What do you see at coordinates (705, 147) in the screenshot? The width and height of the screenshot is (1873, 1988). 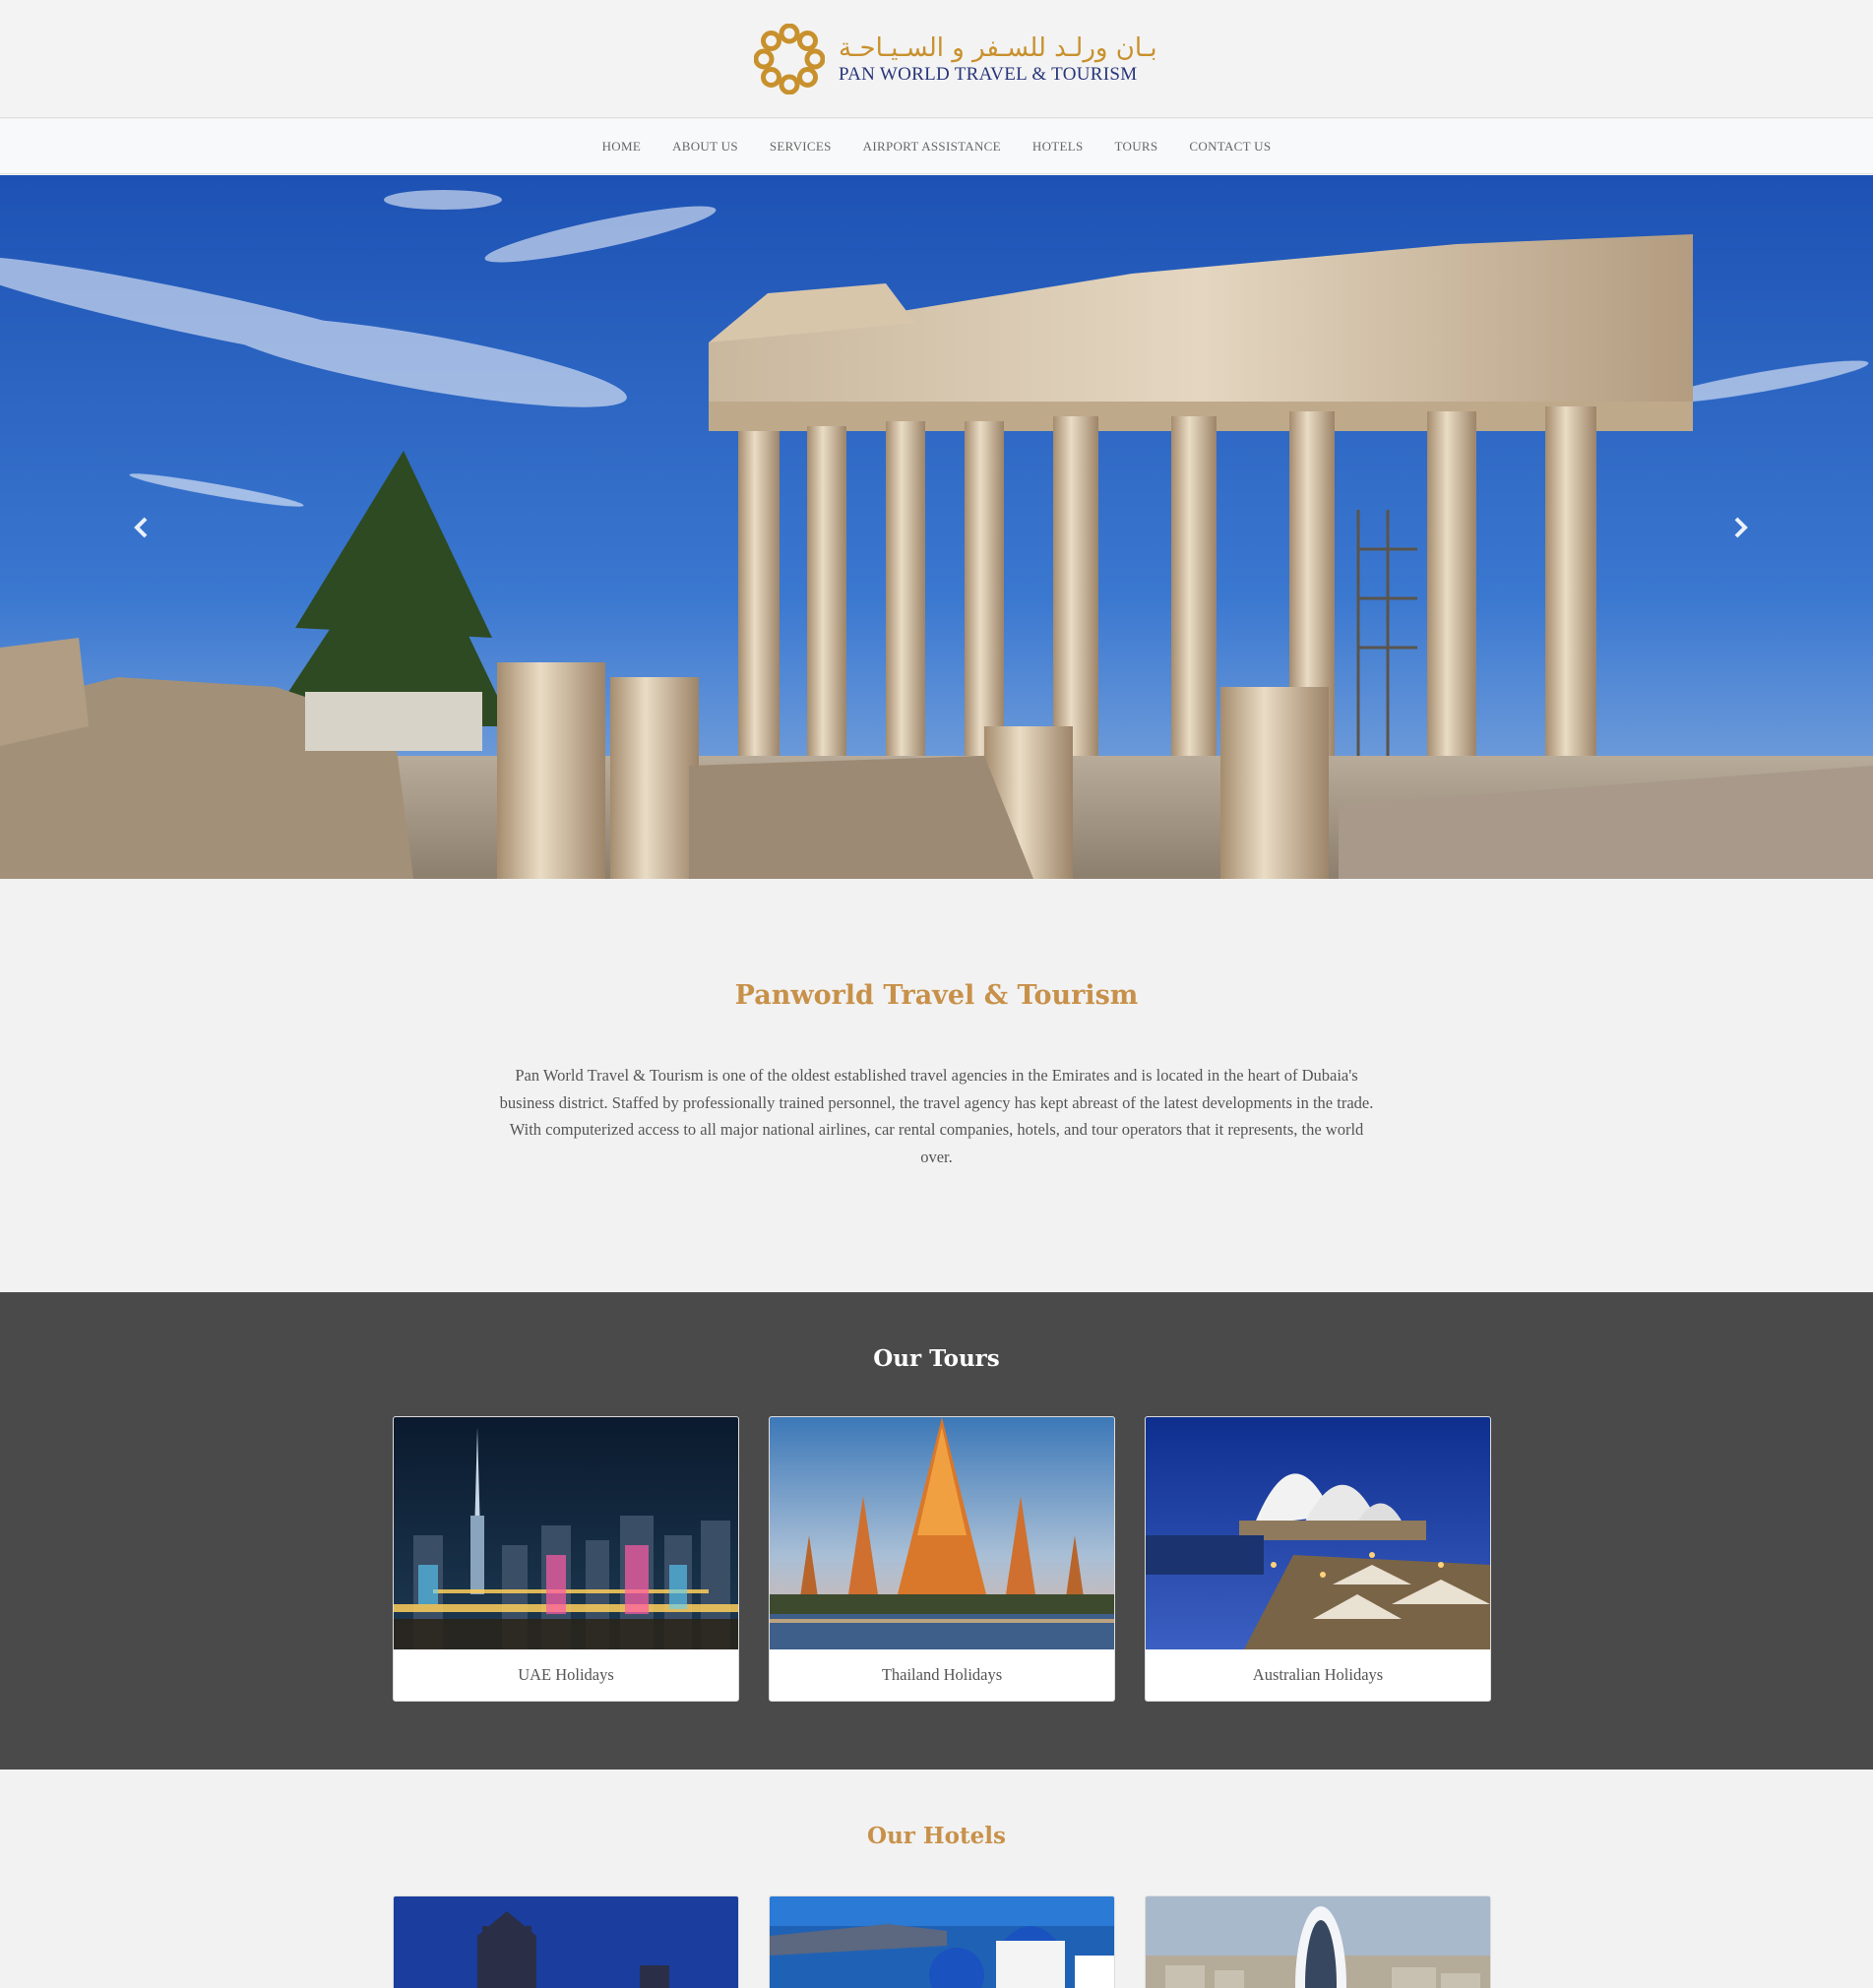 I see `nav-about-us: ABOUT US` at bounding box center [705, 147].